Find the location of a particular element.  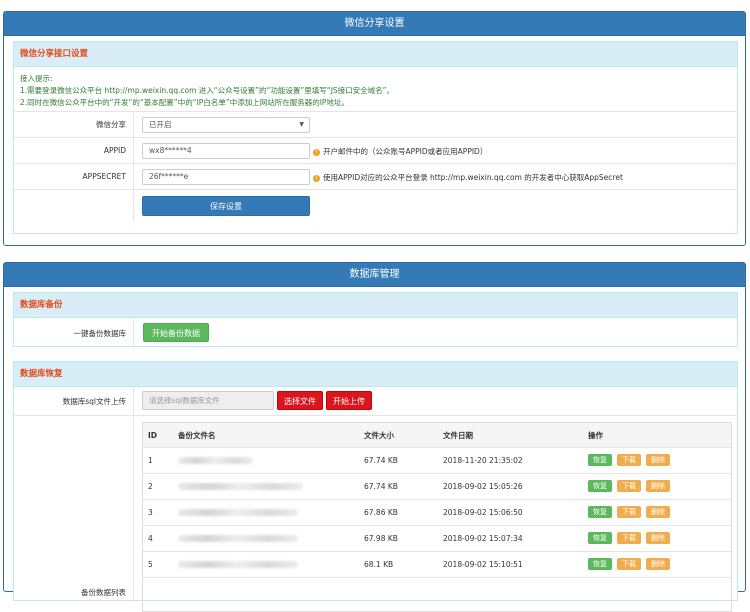

table-row: 2 67.74 KB 2018-09-02 15:05:26 恢复 下载 删除 is located at coordinates (437, 486).